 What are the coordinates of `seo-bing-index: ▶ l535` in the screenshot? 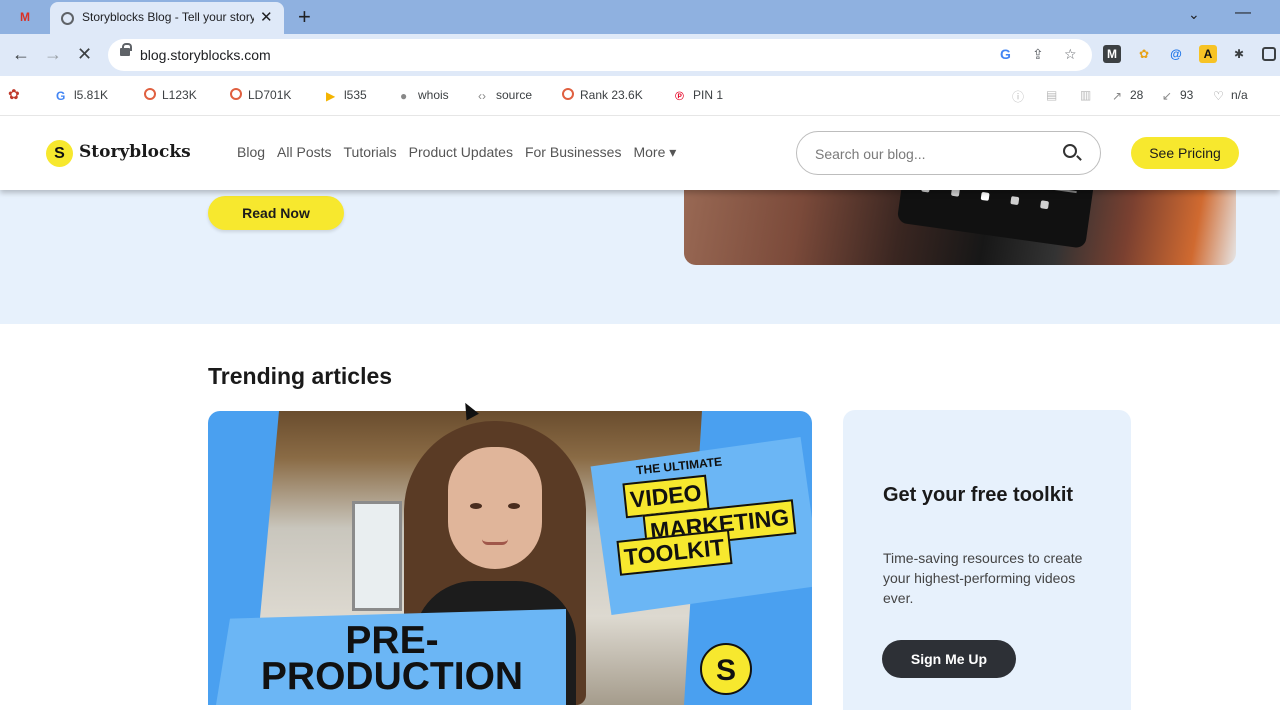 It's located at (346, 95).